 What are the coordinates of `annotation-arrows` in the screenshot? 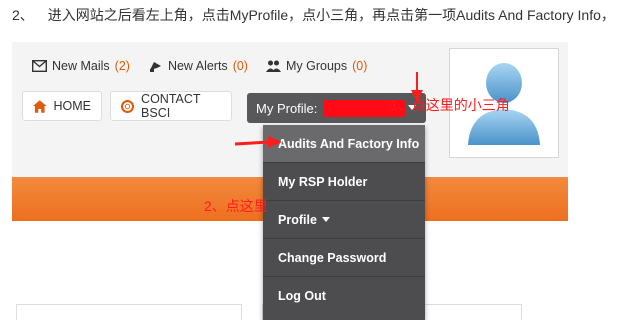 It's located at (328, 110).